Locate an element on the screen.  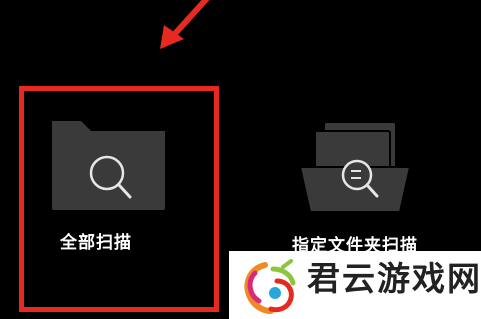
red-arrow-icon is located at coordinates (185, 24).